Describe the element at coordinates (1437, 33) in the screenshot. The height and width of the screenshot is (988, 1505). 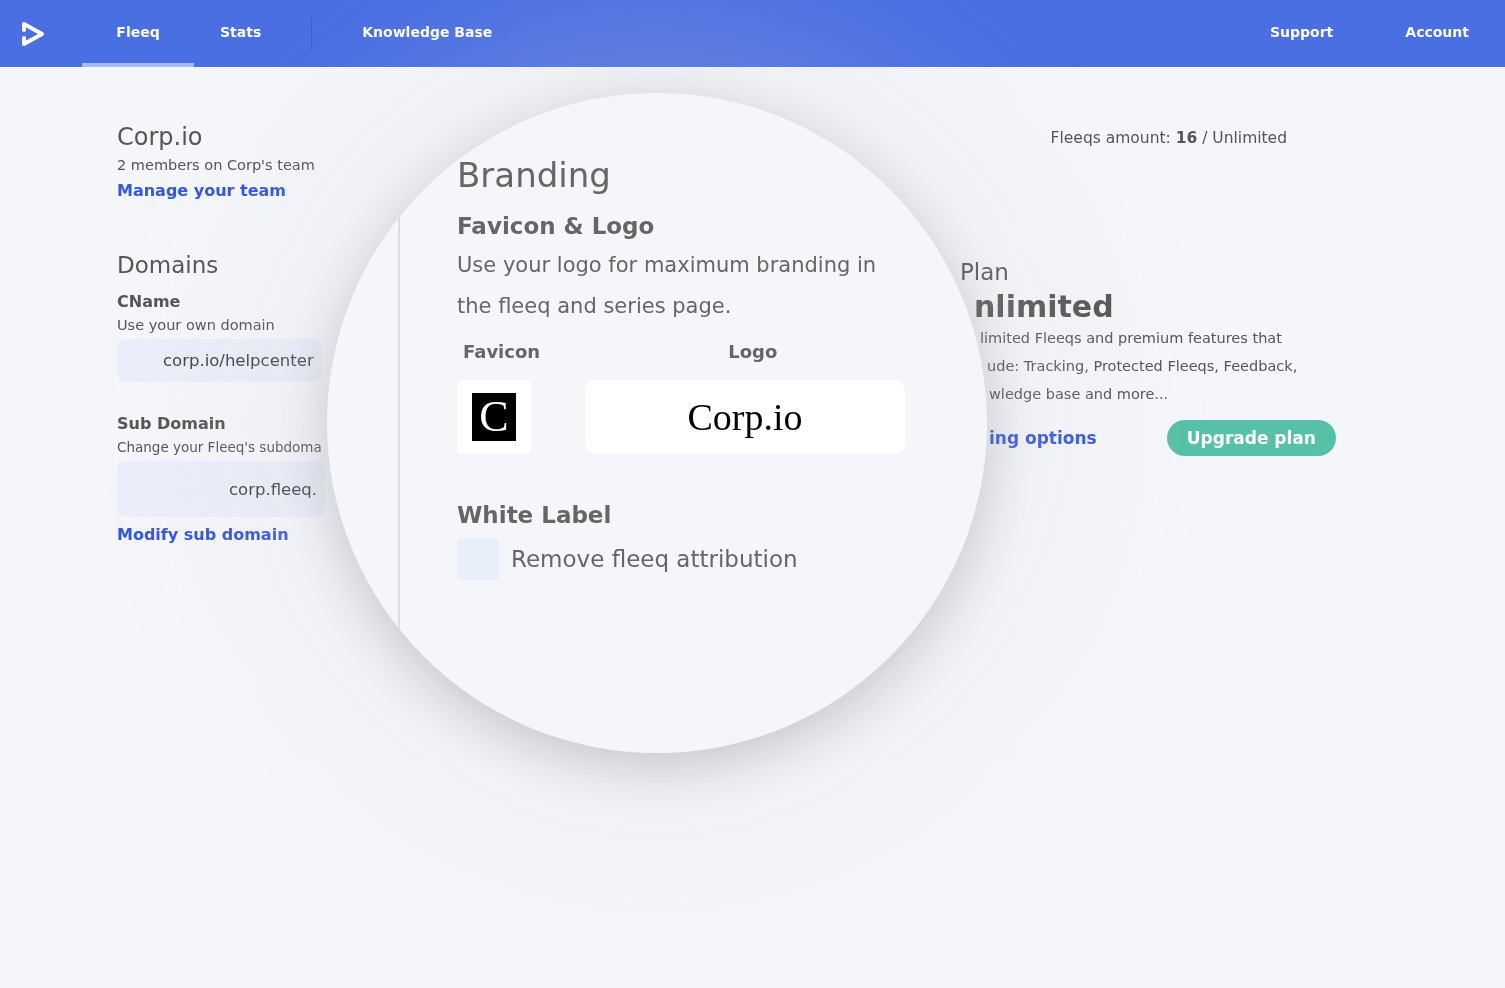
I see `nav-link: Account` at that location.